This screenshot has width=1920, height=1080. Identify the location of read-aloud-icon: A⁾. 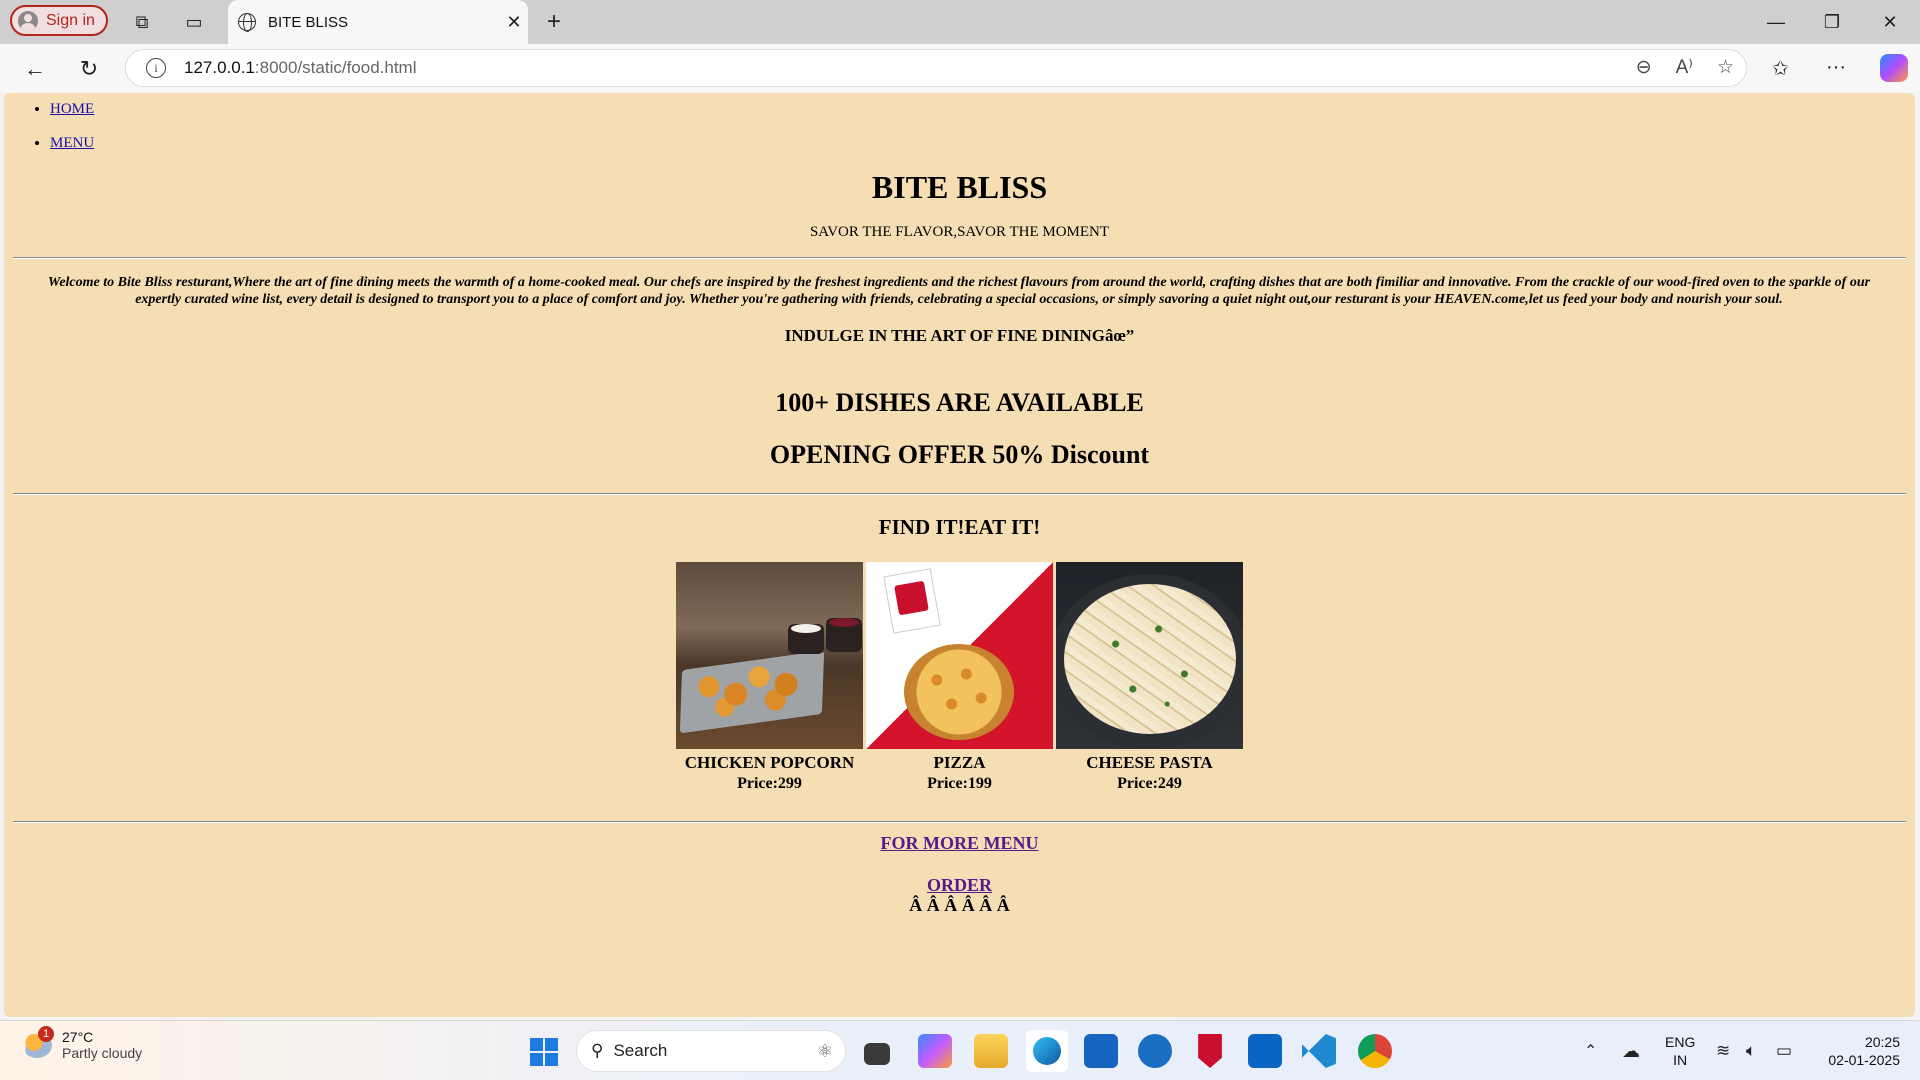
(1684, 67).